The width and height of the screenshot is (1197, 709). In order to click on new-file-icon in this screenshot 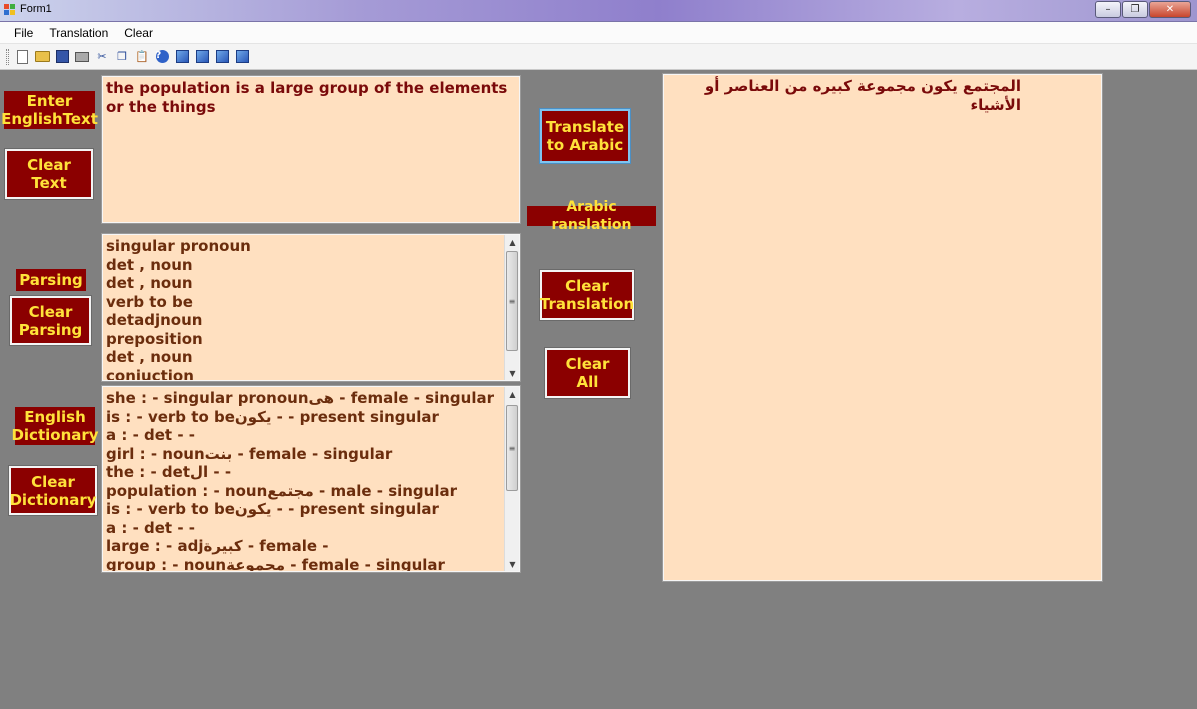, I will do `click(22, 57)`.